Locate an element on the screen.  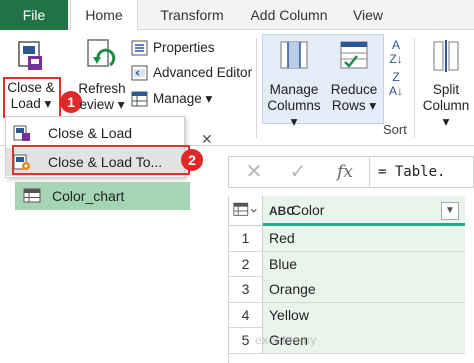
row-number: 3 is located at coordinates (246, 289).